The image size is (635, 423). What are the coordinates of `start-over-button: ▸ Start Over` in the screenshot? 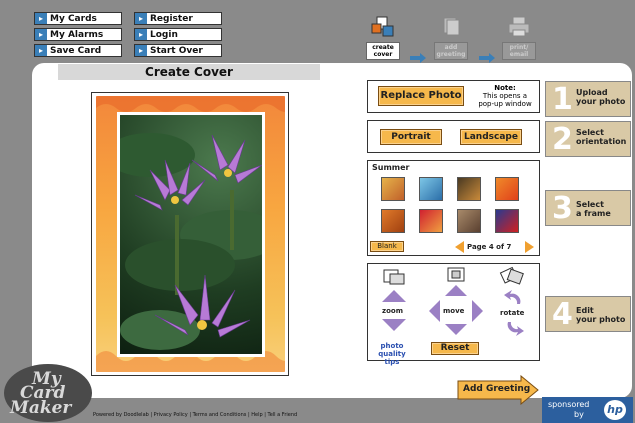 It's located at (178, 50).